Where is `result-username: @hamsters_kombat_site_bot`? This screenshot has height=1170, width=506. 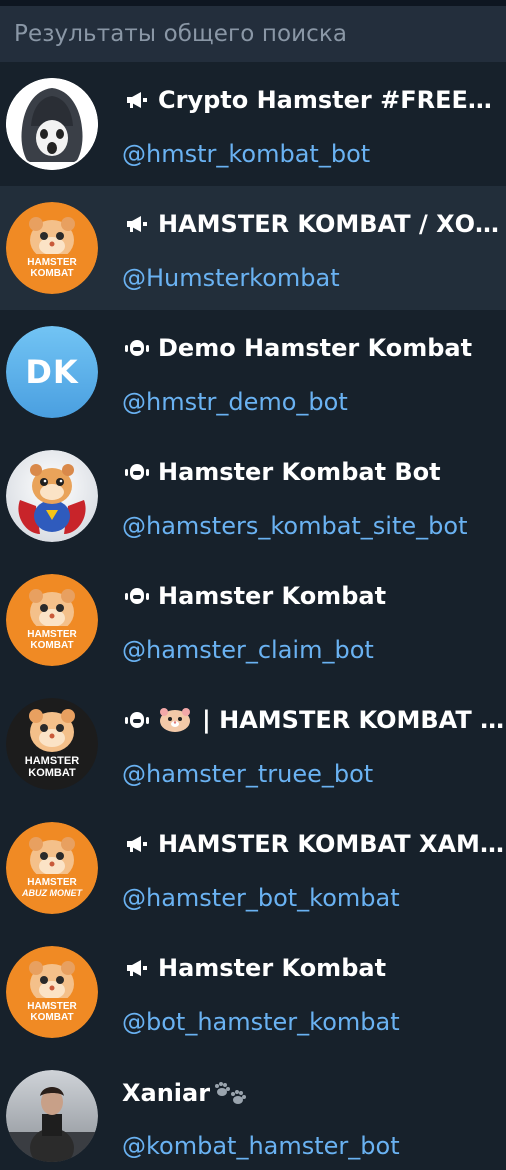 result-username: @hamsters_kombat_site_bot is located at coordinates (294, 526).